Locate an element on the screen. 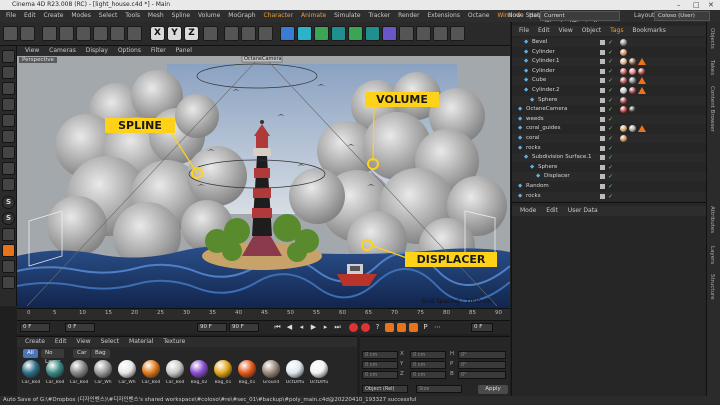 Image resolution: width=720 pixels, height=405 pixels. object-menu-file: File is located at coordinates (524, 30).